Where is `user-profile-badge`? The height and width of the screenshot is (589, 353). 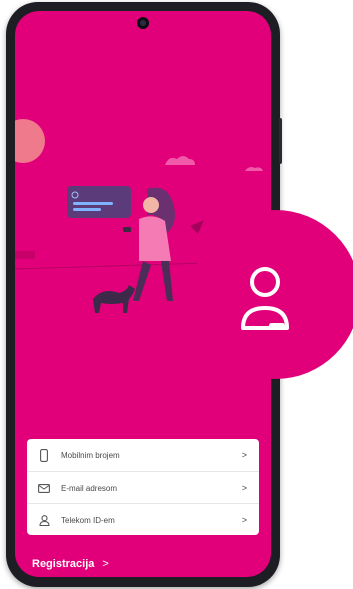 user-profile-badge is located at coordinates (272, 294).